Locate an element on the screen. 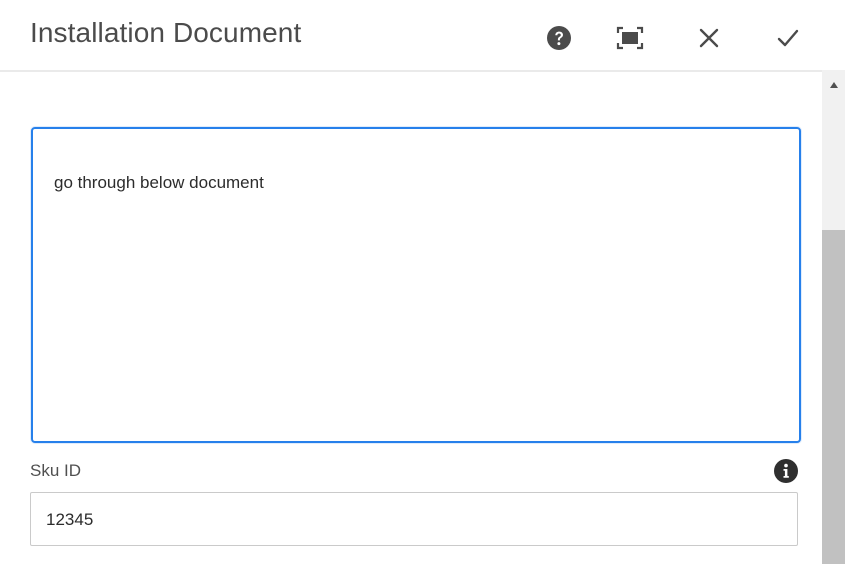 The width and height of the screenshot is (845, 564). help-button is located at coordinates (559, 38).